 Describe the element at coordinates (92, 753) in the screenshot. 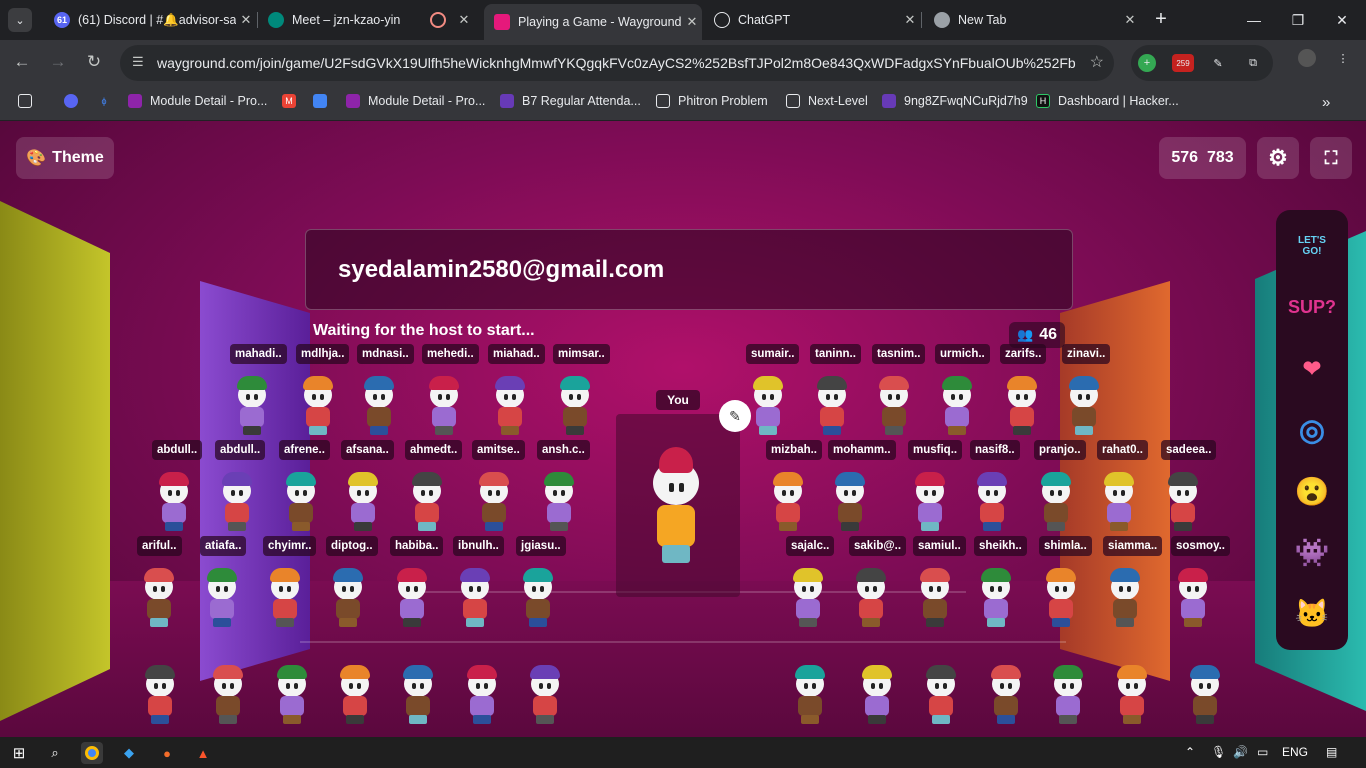

I see `chrome-taskbar-icon` at that location.